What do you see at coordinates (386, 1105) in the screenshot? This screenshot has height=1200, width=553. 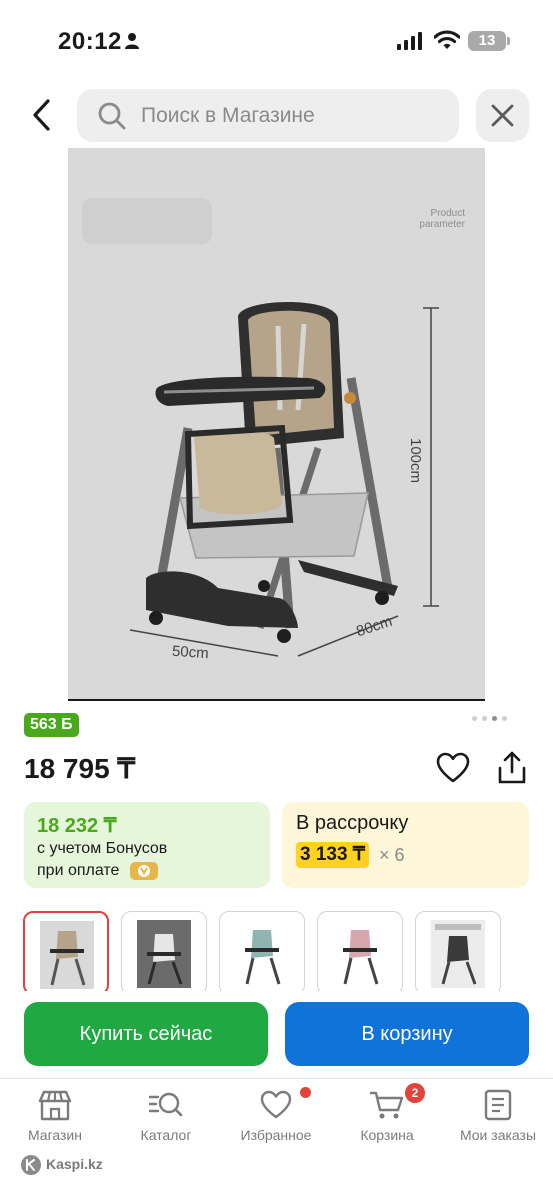 I see `cart-icon` at bounding box center [386, 1105].